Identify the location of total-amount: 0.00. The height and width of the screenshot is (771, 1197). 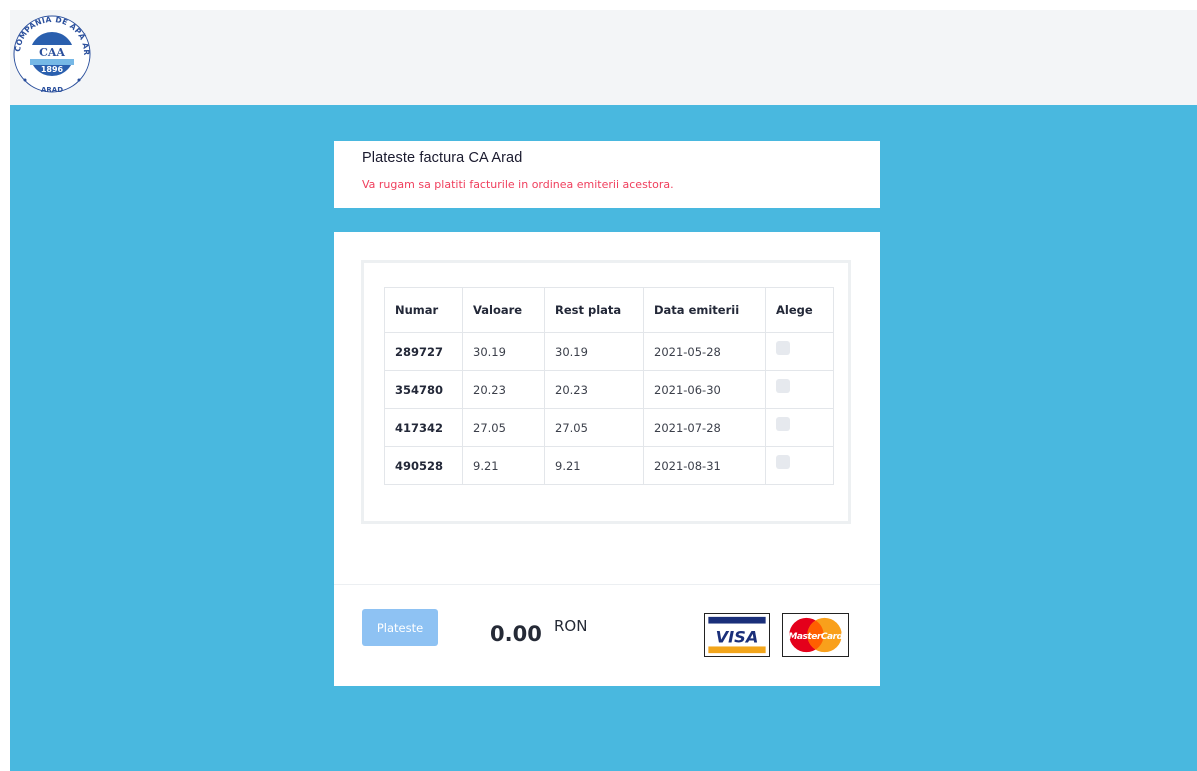
(516, 634).